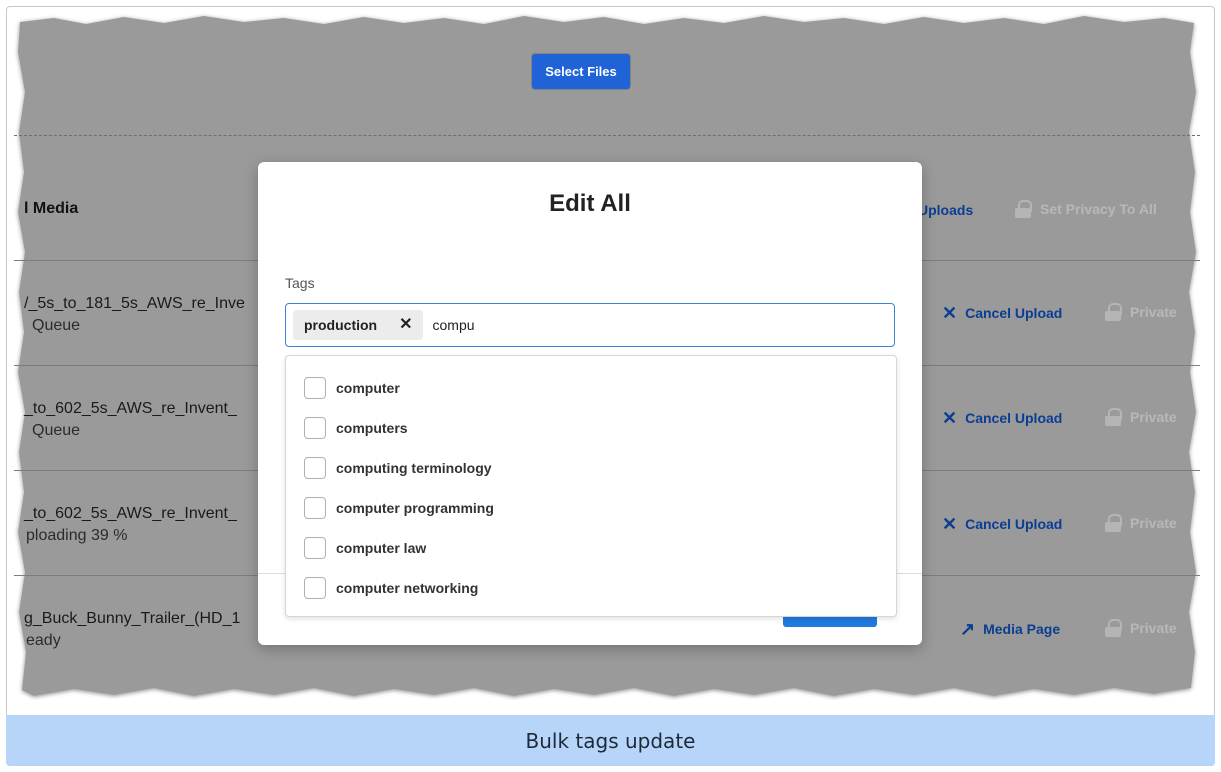 This screenshot has height=772, width=1221. What do you see at coordinates (582, 325) in the screenshot?
I see `tags-search-input` at bounding box center [582, 325].